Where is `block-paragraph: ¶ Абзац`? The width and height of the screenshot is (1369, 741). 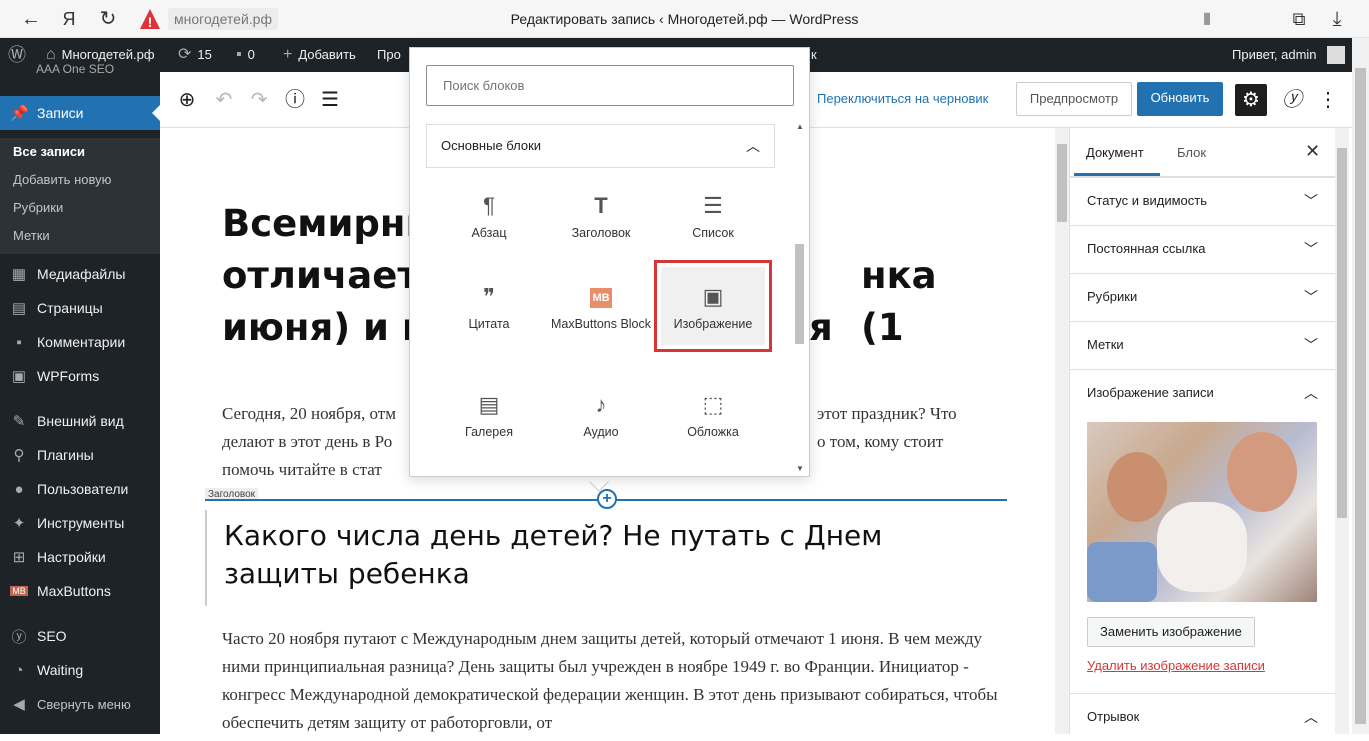
block-paragraph: ¶ Абзац is located at coordinates (489, 229).